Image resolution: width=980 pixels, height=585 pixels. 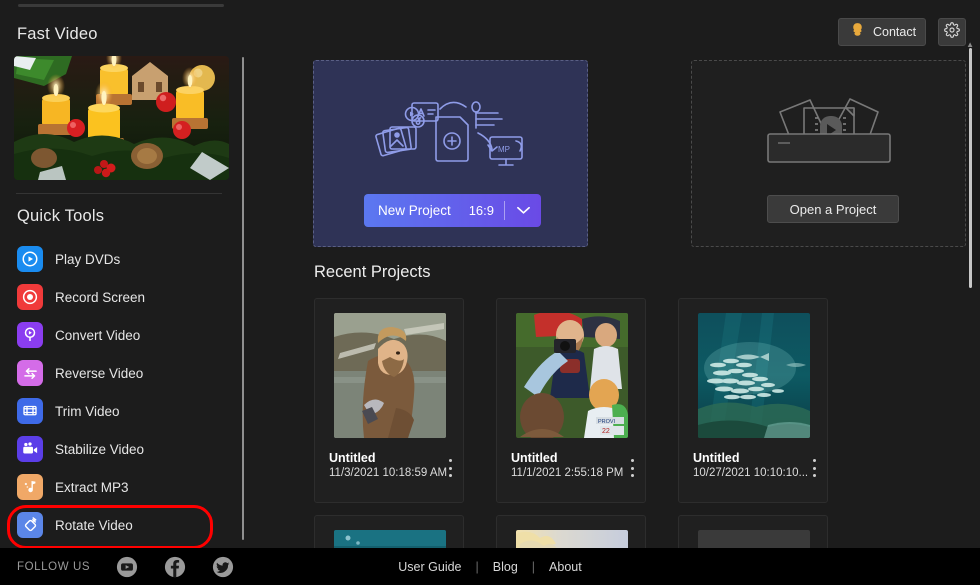 I want to click on footer-link-blog: Blog, so click(x=505, y=567).